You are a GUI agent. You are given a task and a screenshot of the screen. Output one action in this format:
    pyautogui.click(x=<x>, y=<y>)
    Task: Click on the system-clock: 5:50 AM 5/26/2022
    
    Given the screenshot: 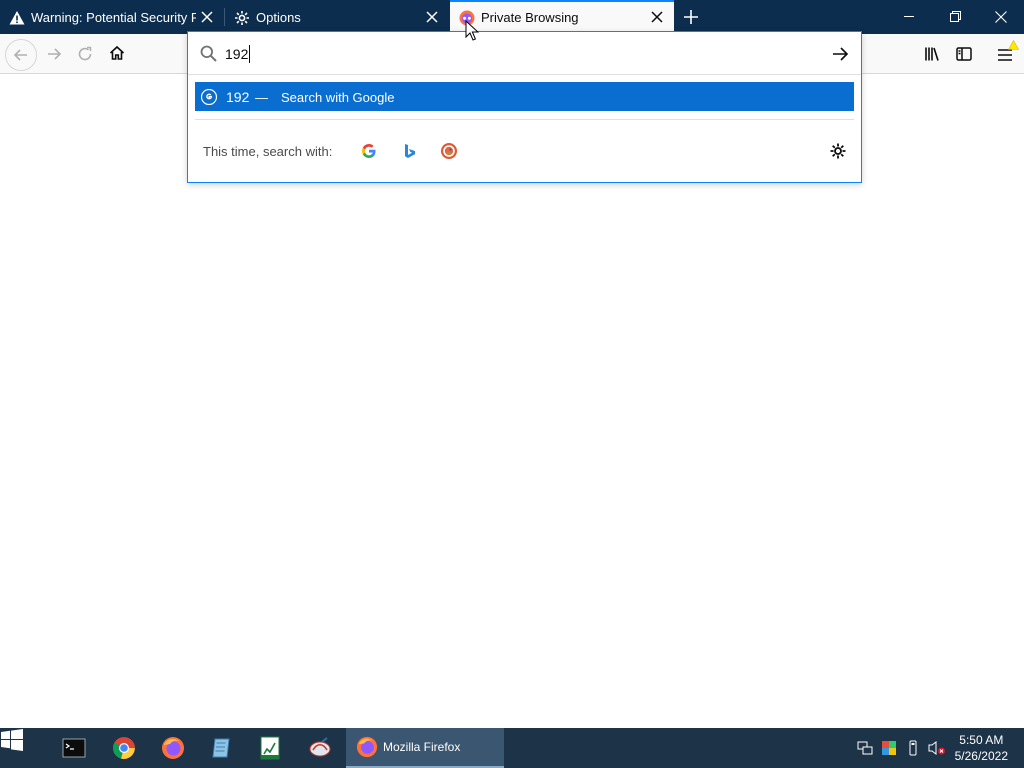 What is the action you would take?
    pyautogui.click(x=981, y=748)
    